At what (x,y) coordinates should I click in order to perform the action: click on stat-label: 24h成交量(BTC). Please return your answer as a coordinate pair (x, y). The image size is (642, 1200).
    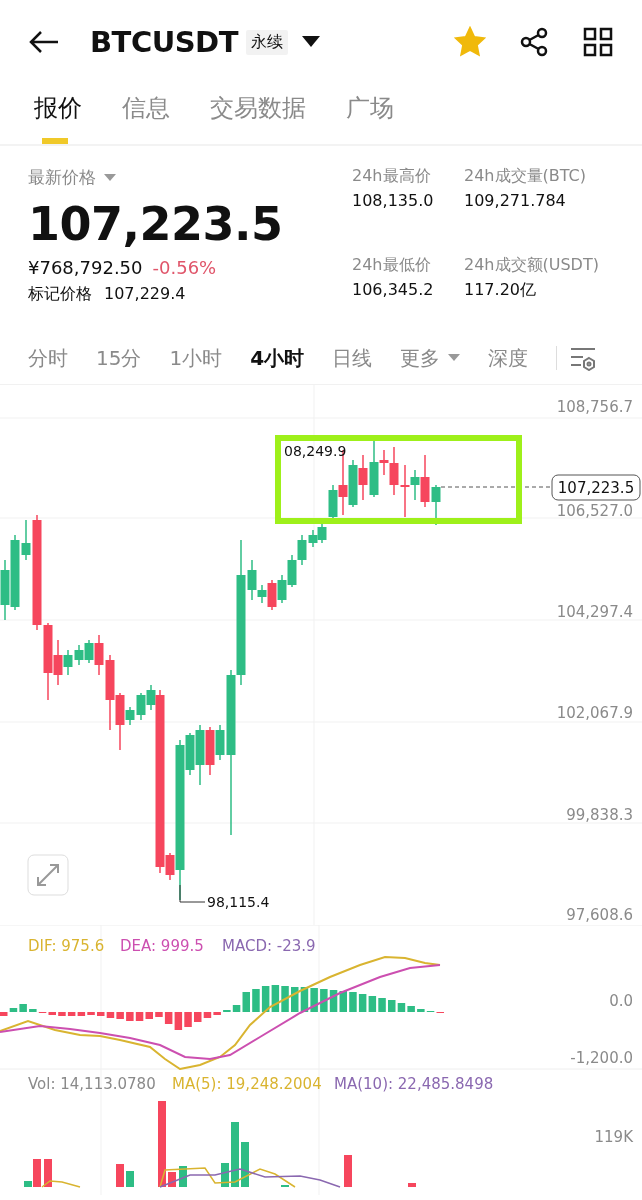
    Looking at the image, I should click on (525, 176).